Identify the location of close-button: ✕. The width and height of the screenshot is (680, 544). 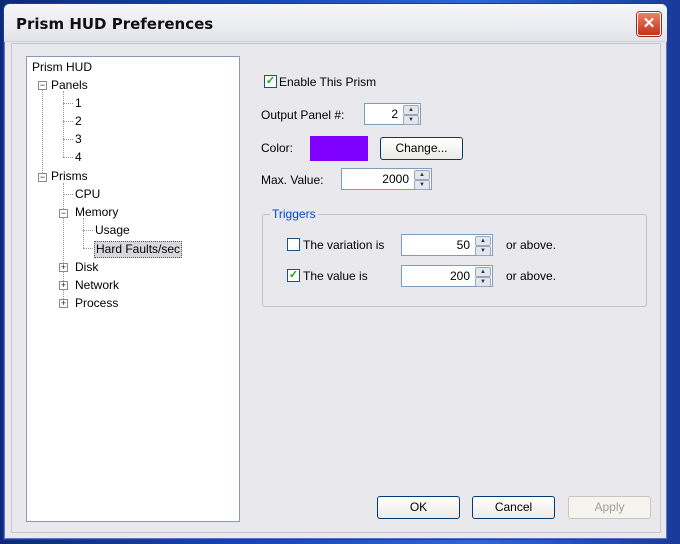
(649, 24).